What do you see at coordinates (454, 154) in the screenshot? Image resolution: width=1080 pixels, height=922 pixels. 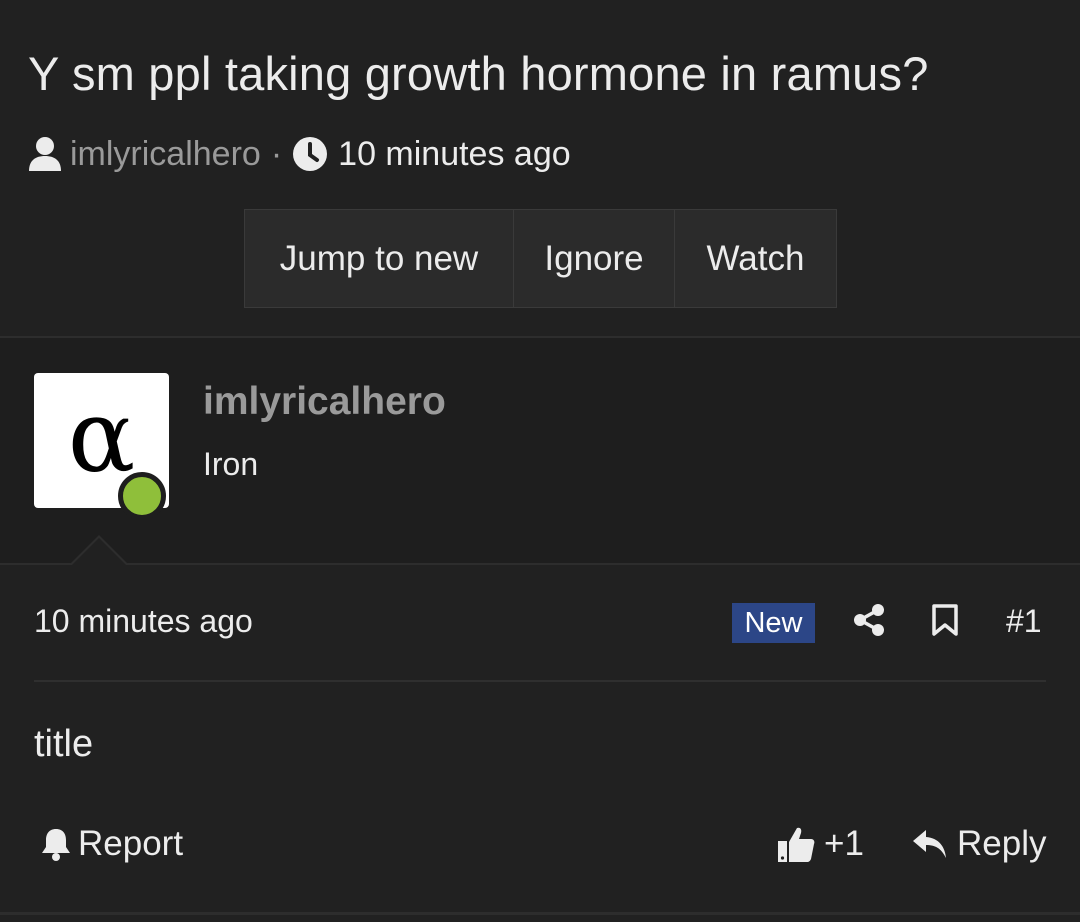 I see `thread-time: 10 minutes ago` at bounding box center [454, 154].